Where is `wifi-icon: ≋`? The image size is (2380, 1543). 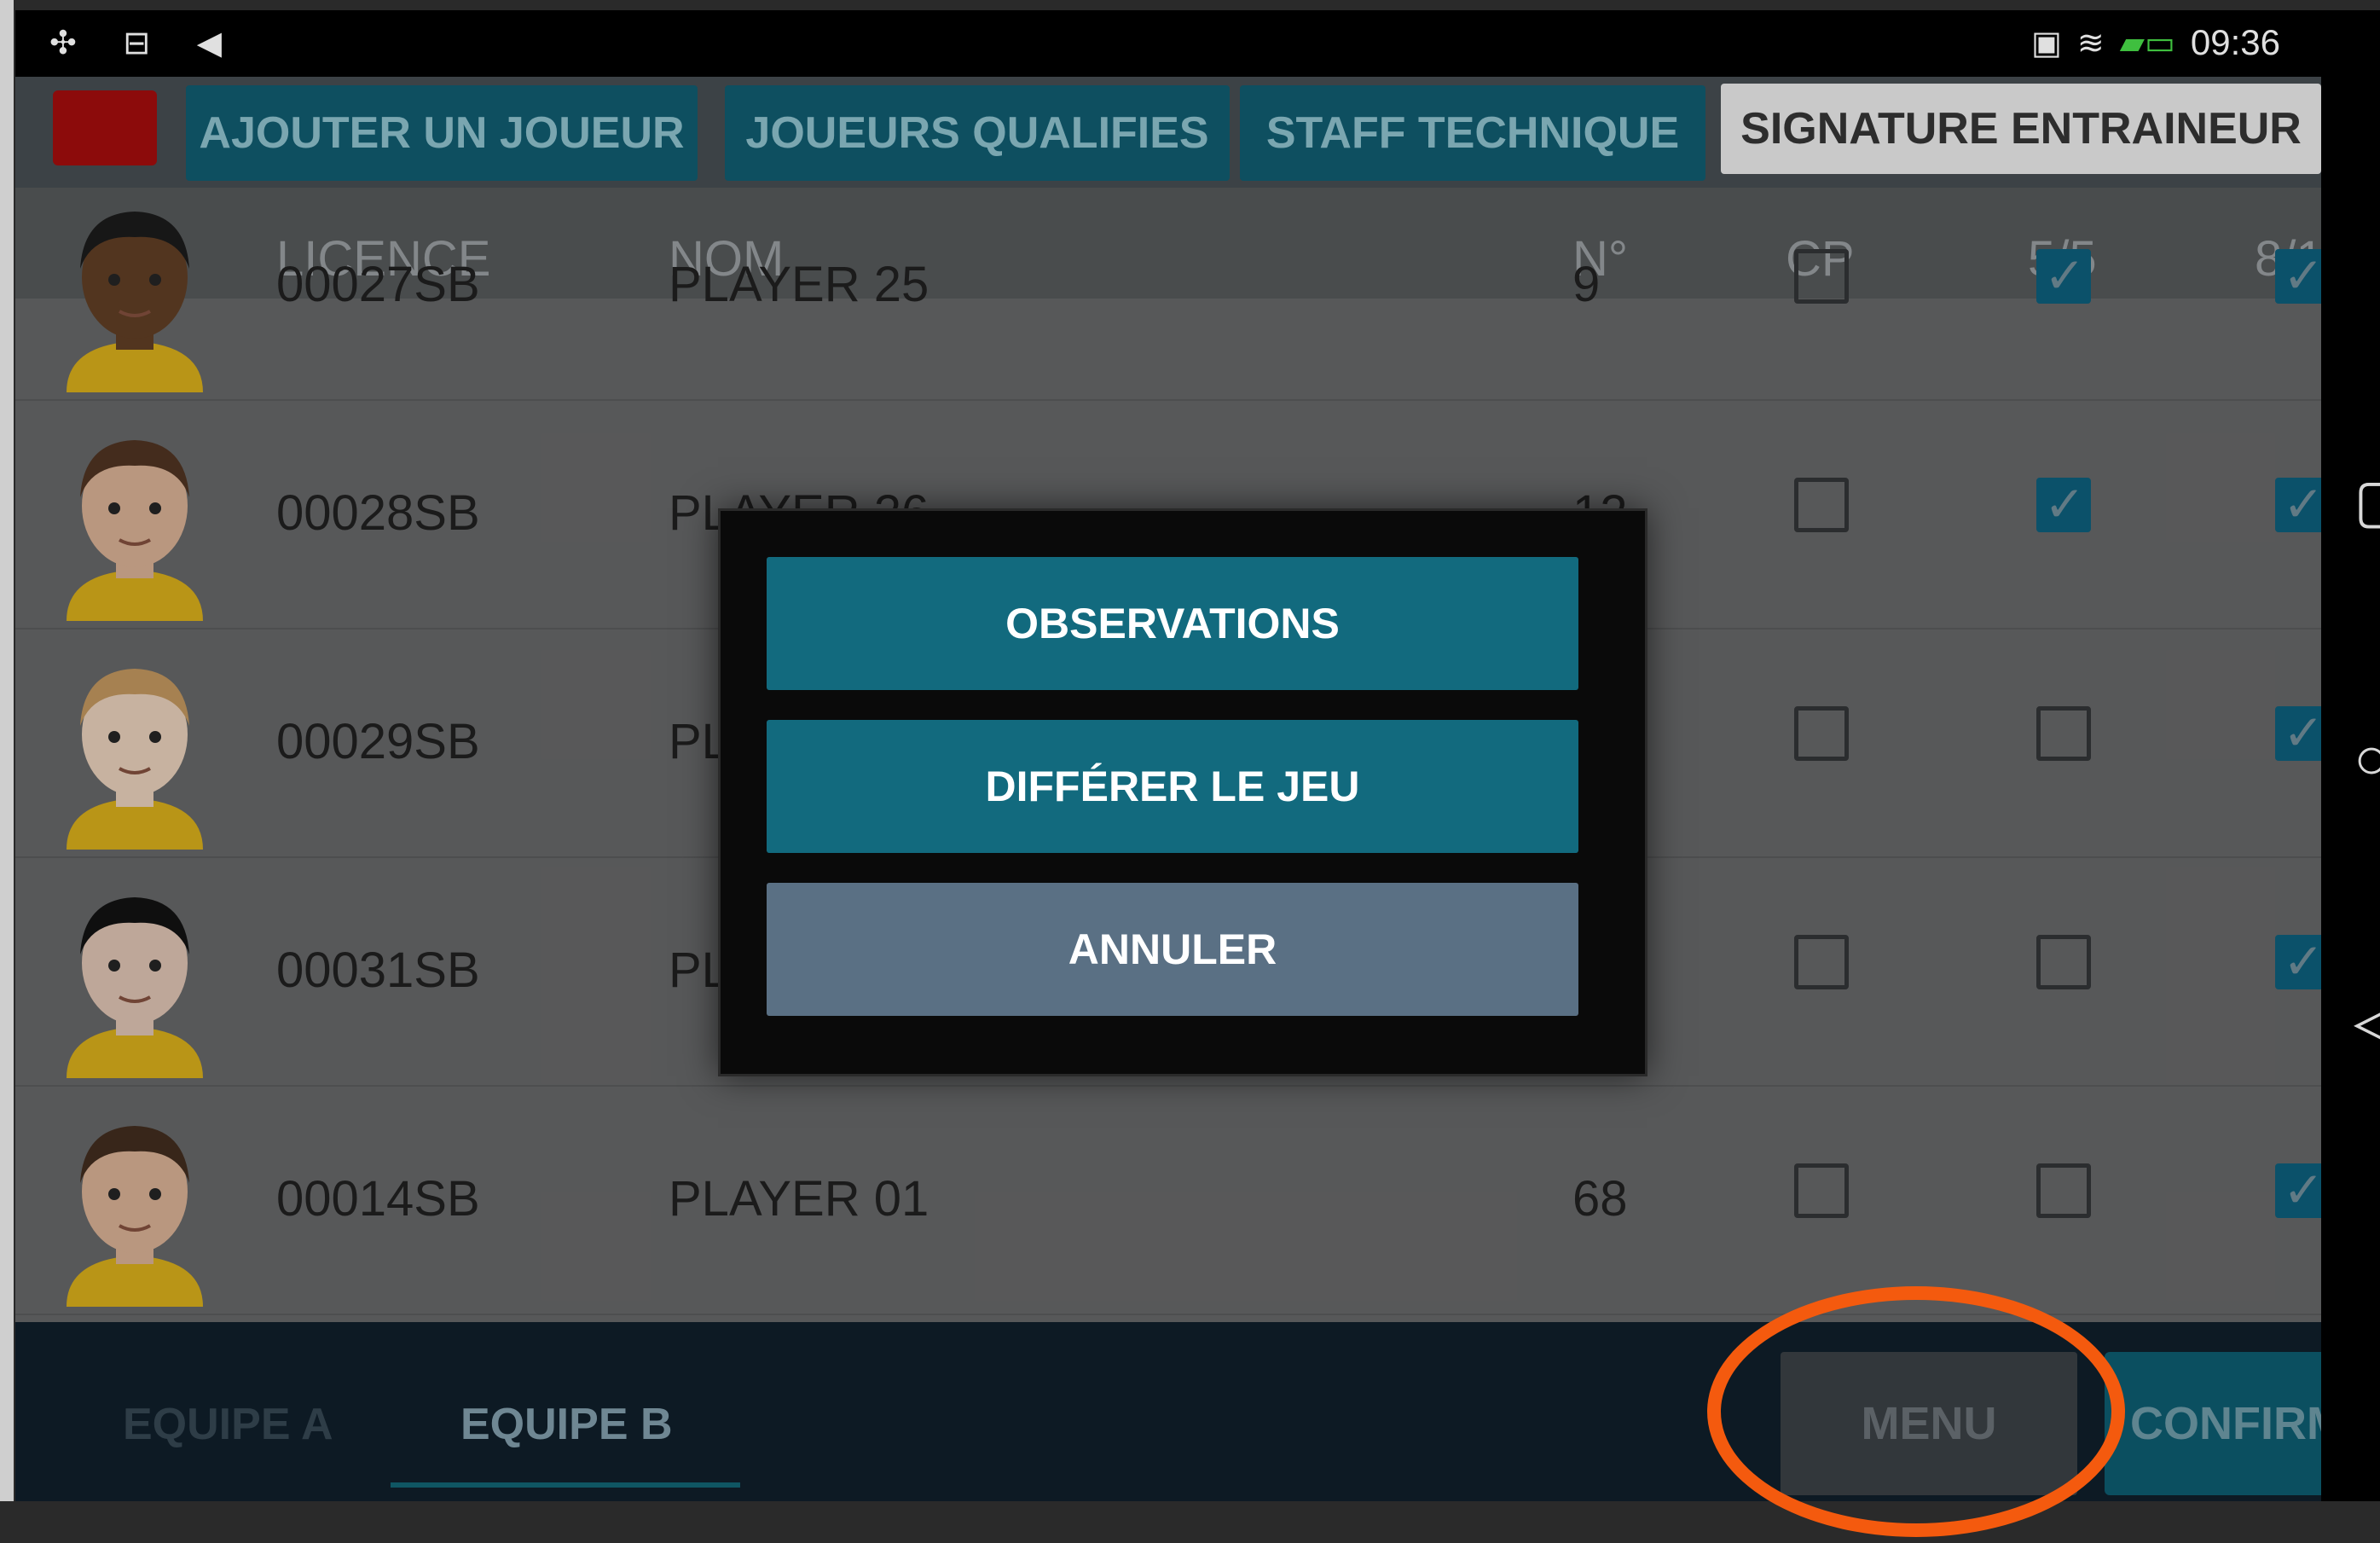
wifi-icon: ≋ is located at coordinates (2090, 43).